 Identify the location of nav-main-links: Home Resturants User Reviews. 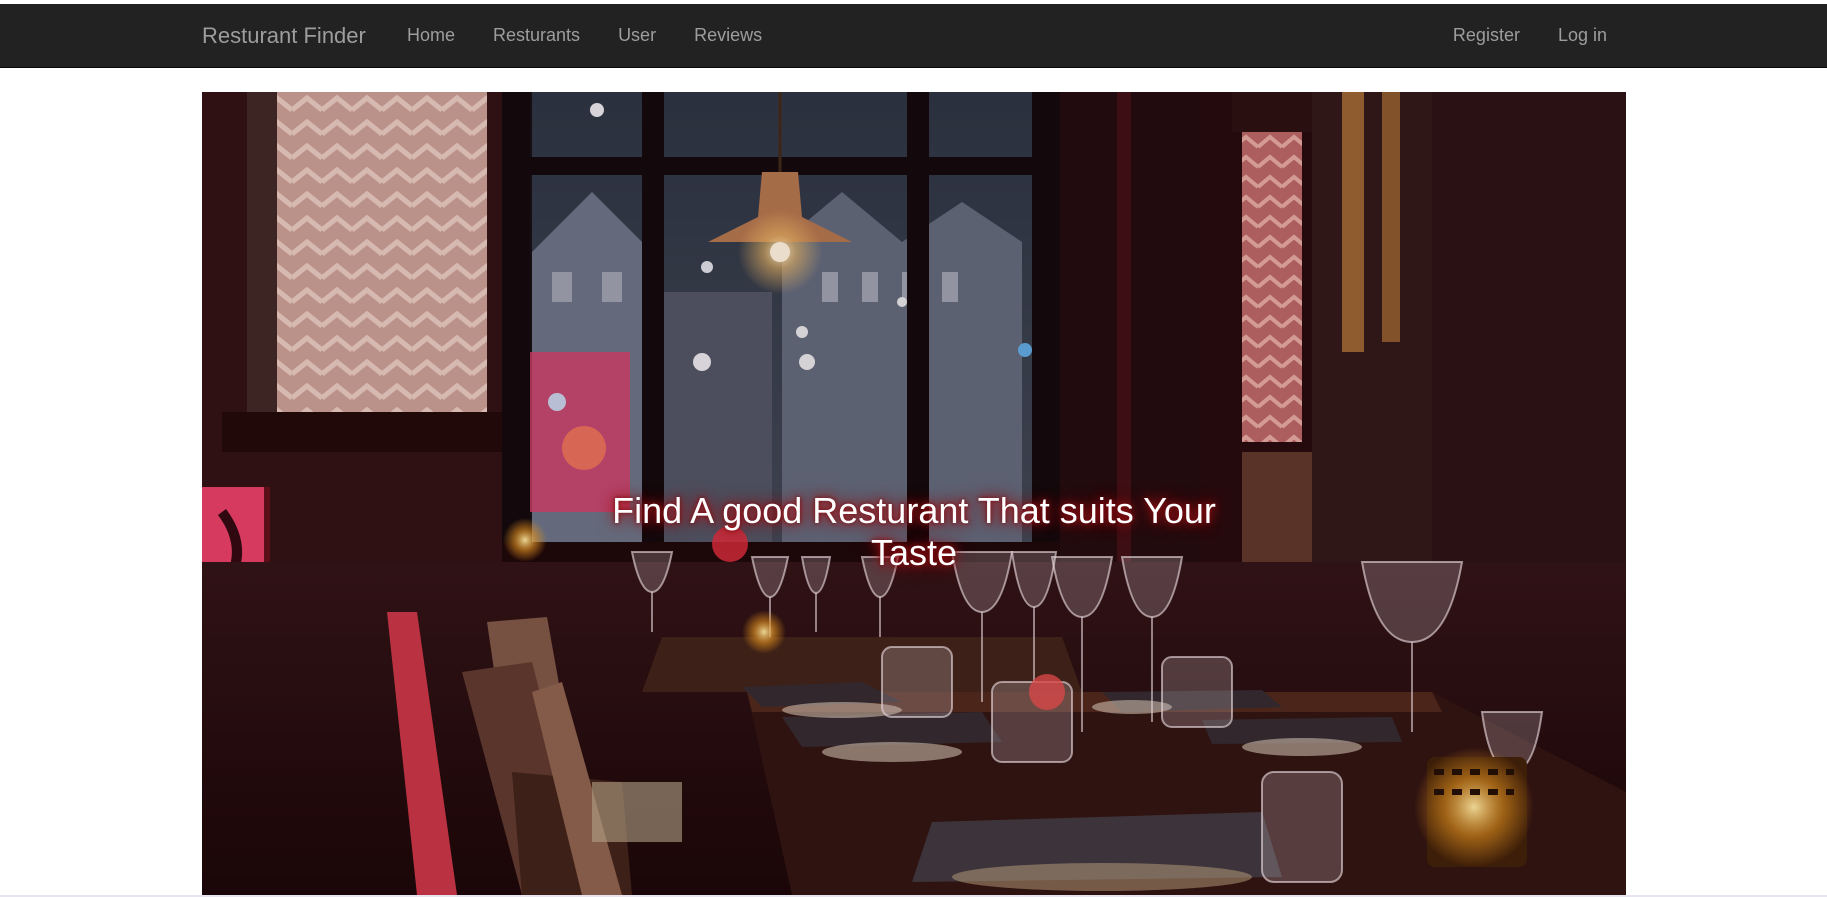
(584, 35).